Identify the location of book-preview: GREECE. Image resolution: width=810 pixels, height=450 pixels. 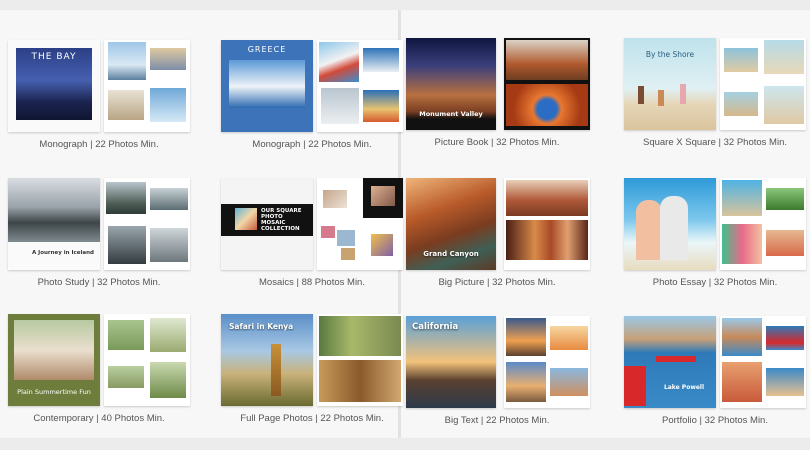
(312, 86).